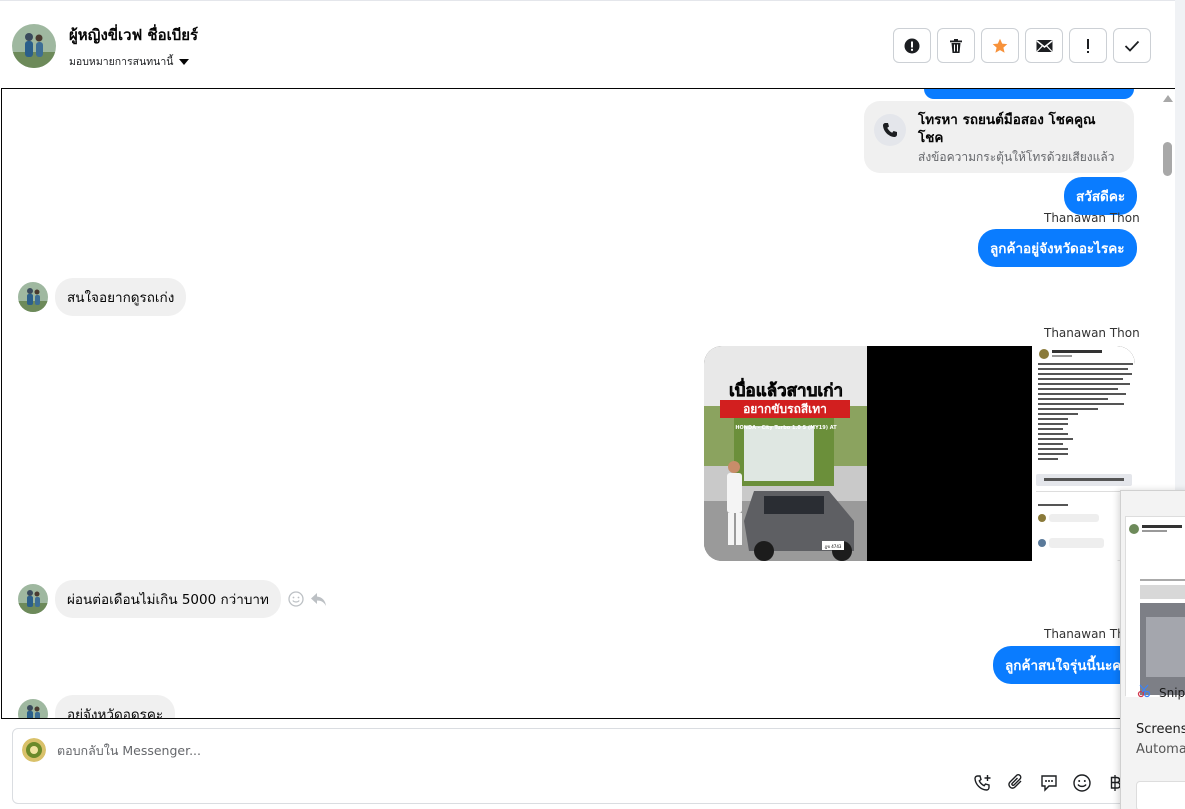 The width and height of the screenshot is (1185, 809). I want to click on assign-label: มอบหมายการสนทนานี้, so click(121, 62).